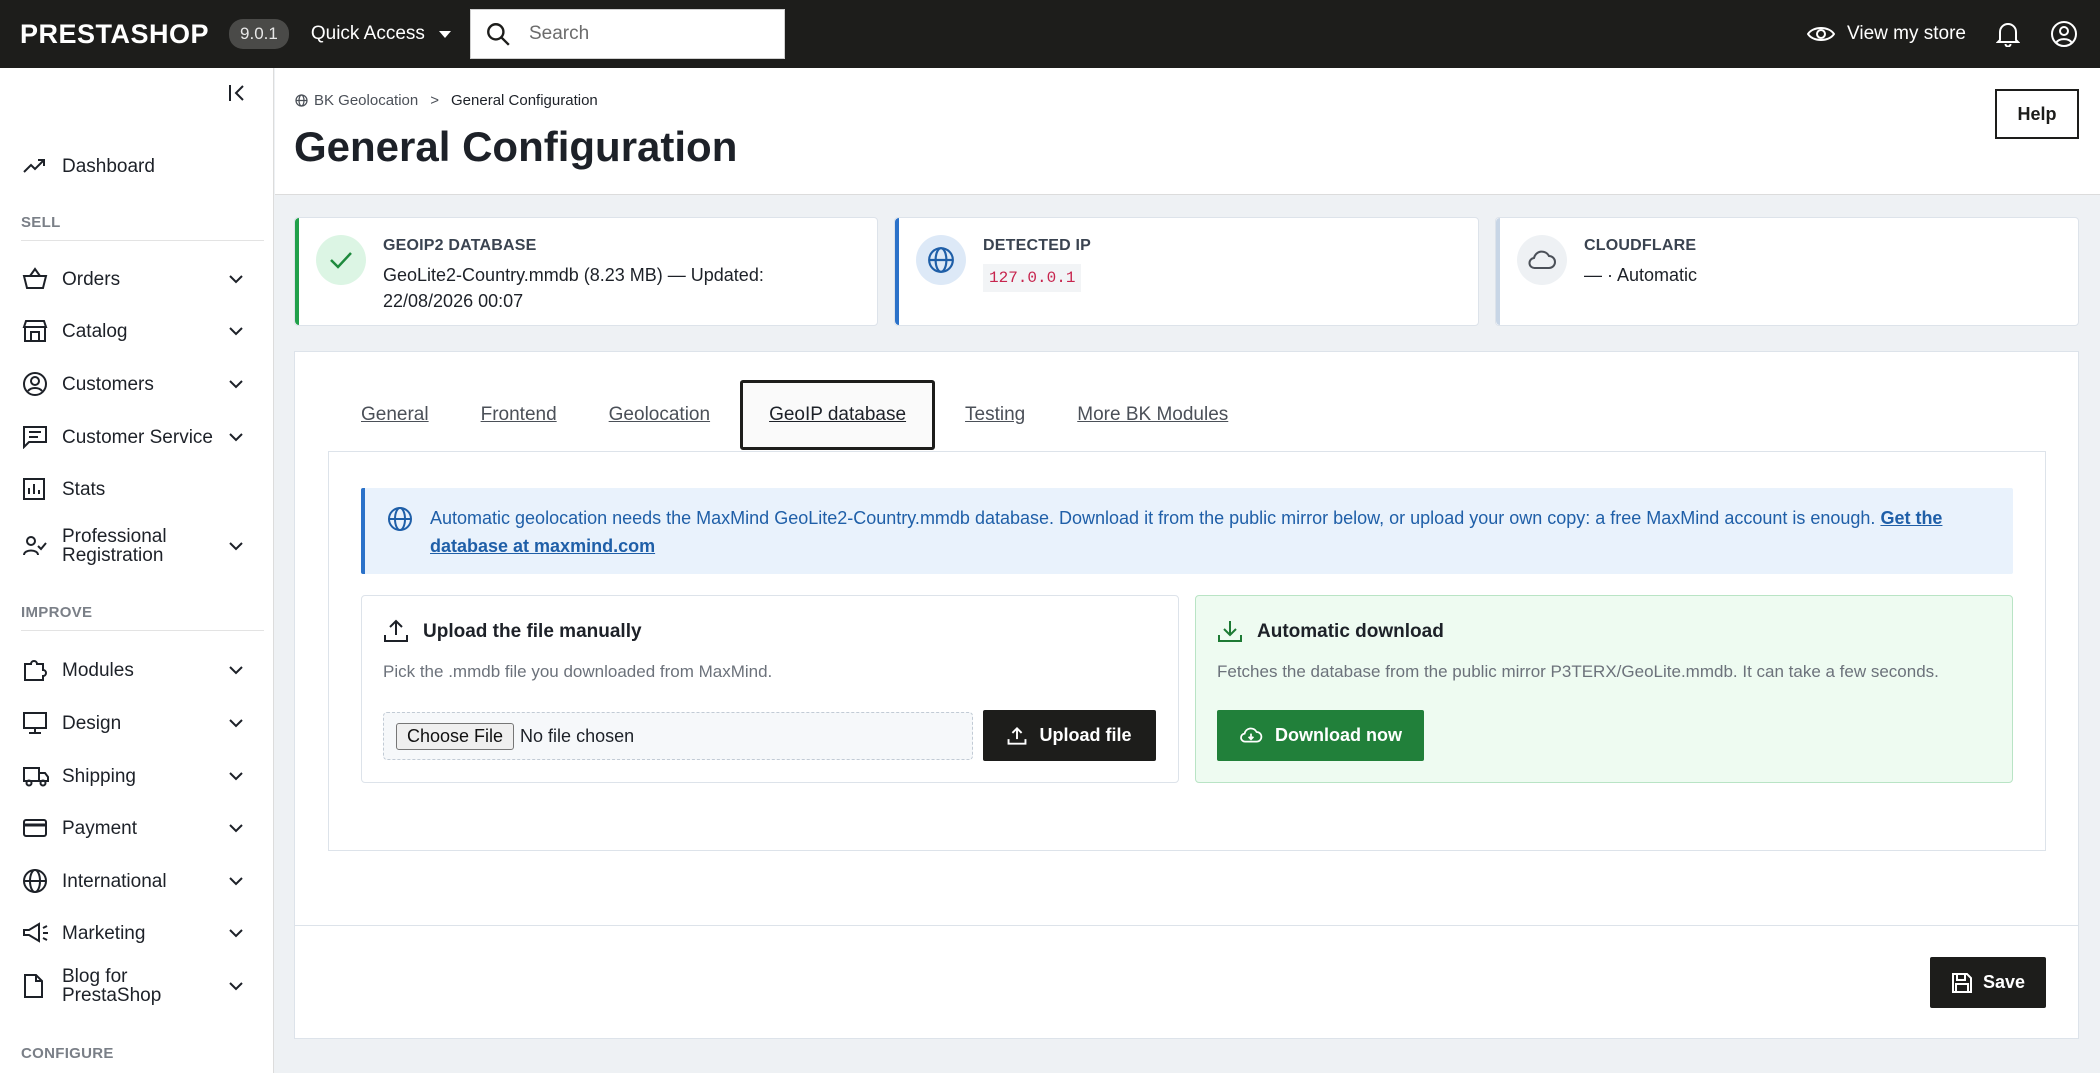 This screenshot has height=1073, width=2100. I want to click on blog-icon, so click(33, 986).